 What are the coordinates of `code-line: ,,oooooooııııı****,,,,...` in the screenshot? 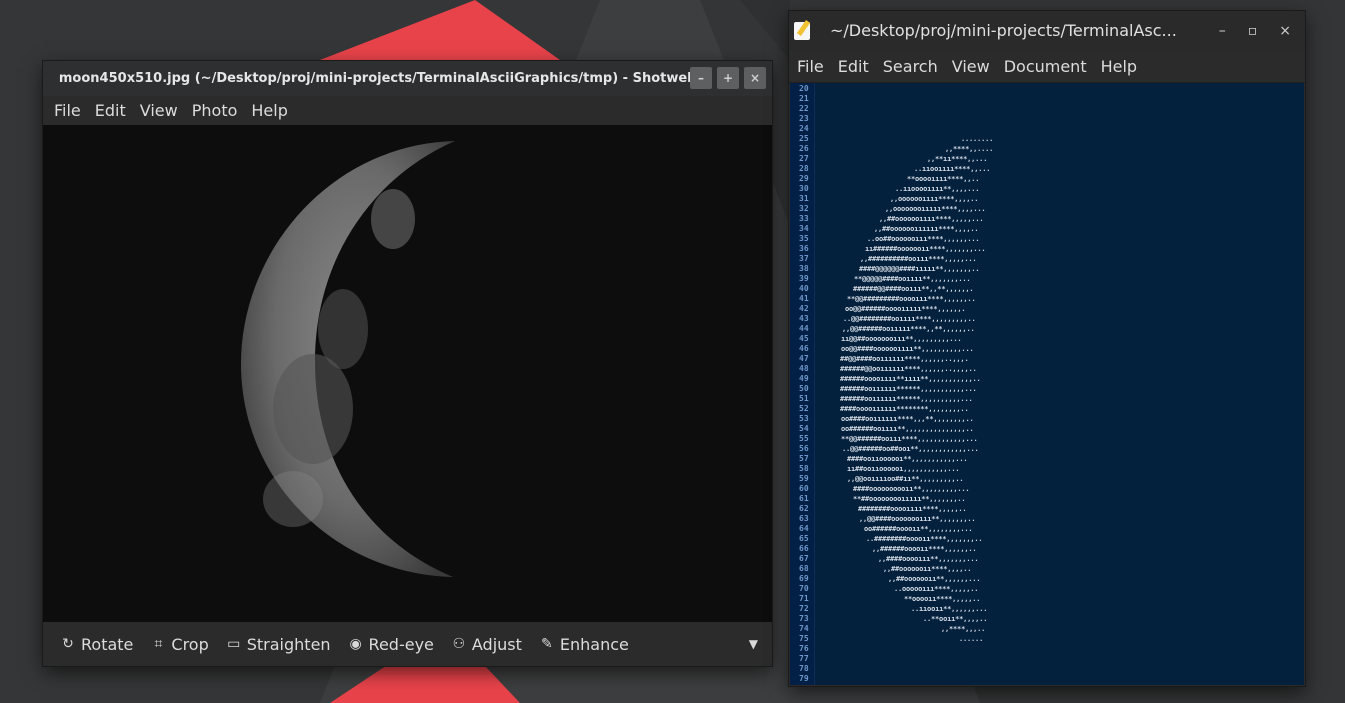 It's located at (935, 209).